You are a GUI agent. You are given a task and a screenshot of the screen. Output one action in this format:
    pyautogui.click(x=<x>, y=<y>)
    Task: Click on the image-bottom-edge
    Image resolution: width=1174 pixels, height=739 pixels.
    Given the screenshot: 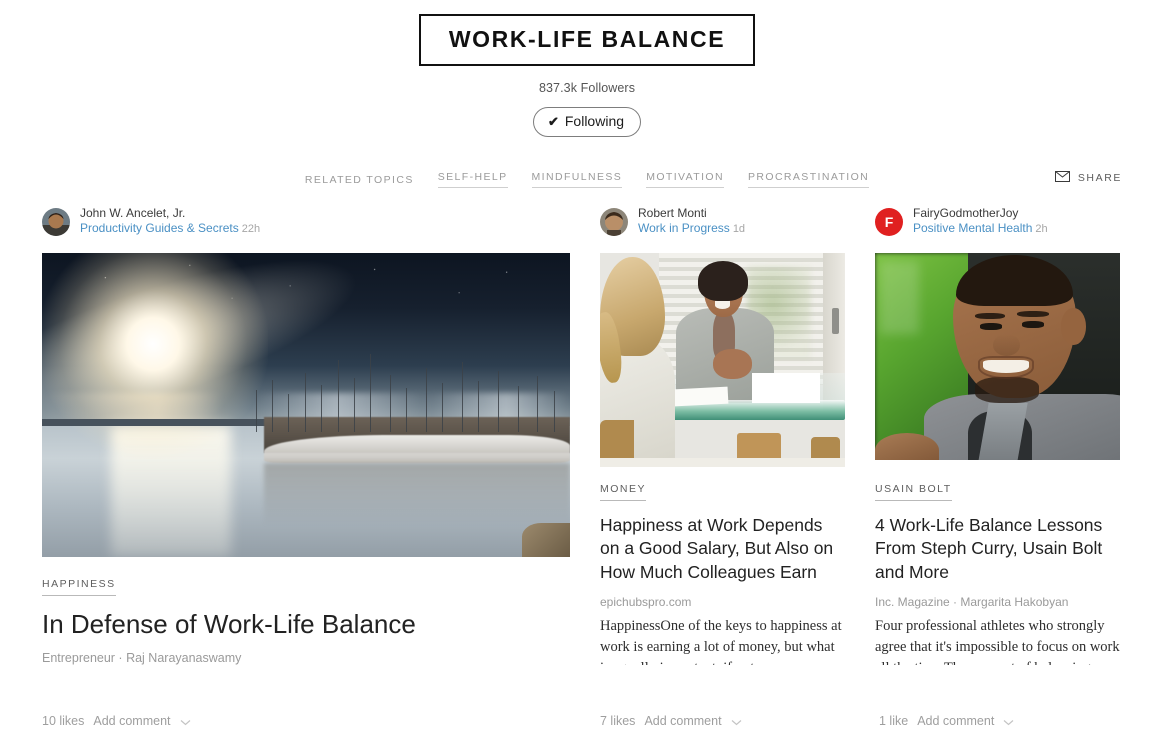 What is the action you would take?
    pyautogui.click(x=997, y=463)
    